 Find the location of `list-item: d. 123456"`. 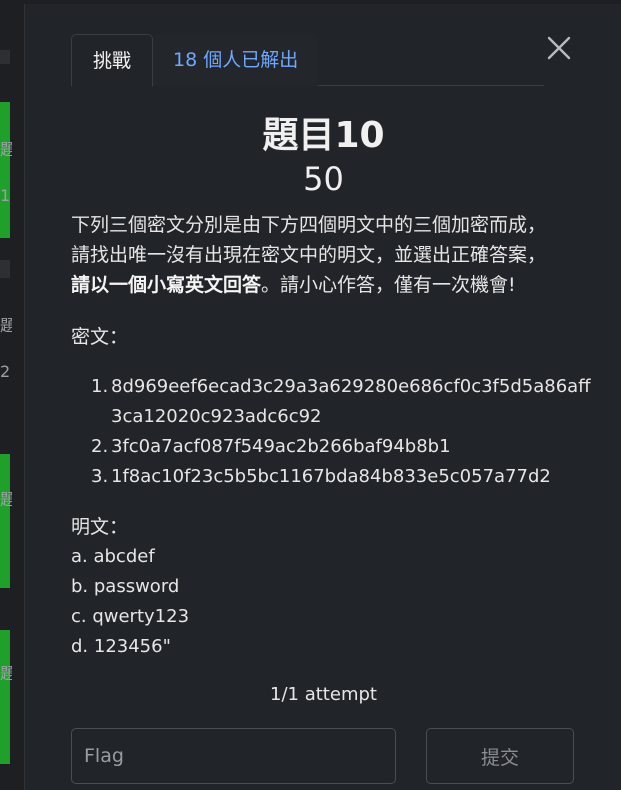

list-item: d. 123456" is located at coordinates (121, 646).